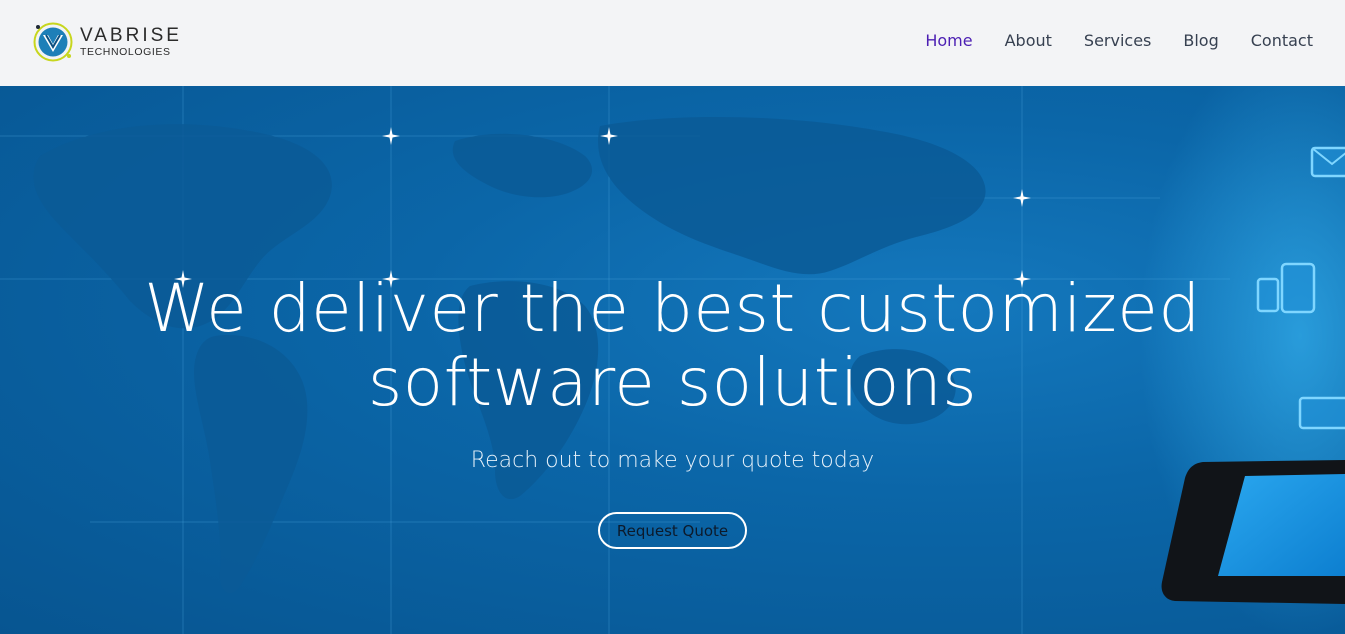 The image size is (1345, 634). I want to click on main-nav: Home About Services Blog Contact, so click(1103, 40).